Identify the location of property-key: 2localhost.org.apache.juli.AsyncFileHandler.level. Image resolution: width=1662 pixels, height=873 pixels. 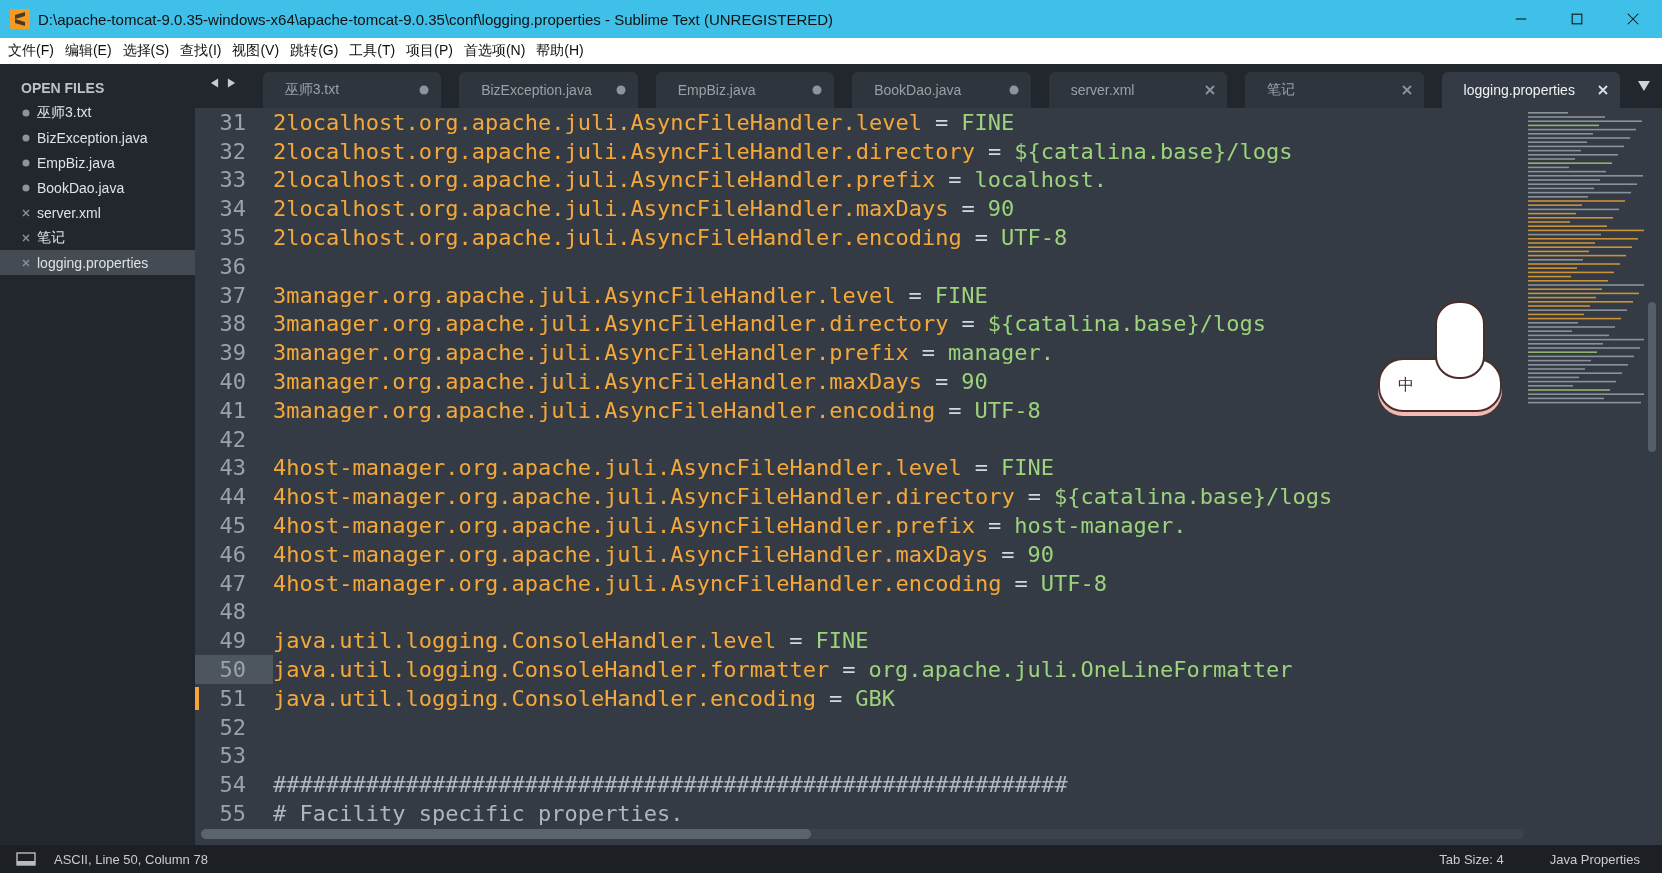
(597, 122).